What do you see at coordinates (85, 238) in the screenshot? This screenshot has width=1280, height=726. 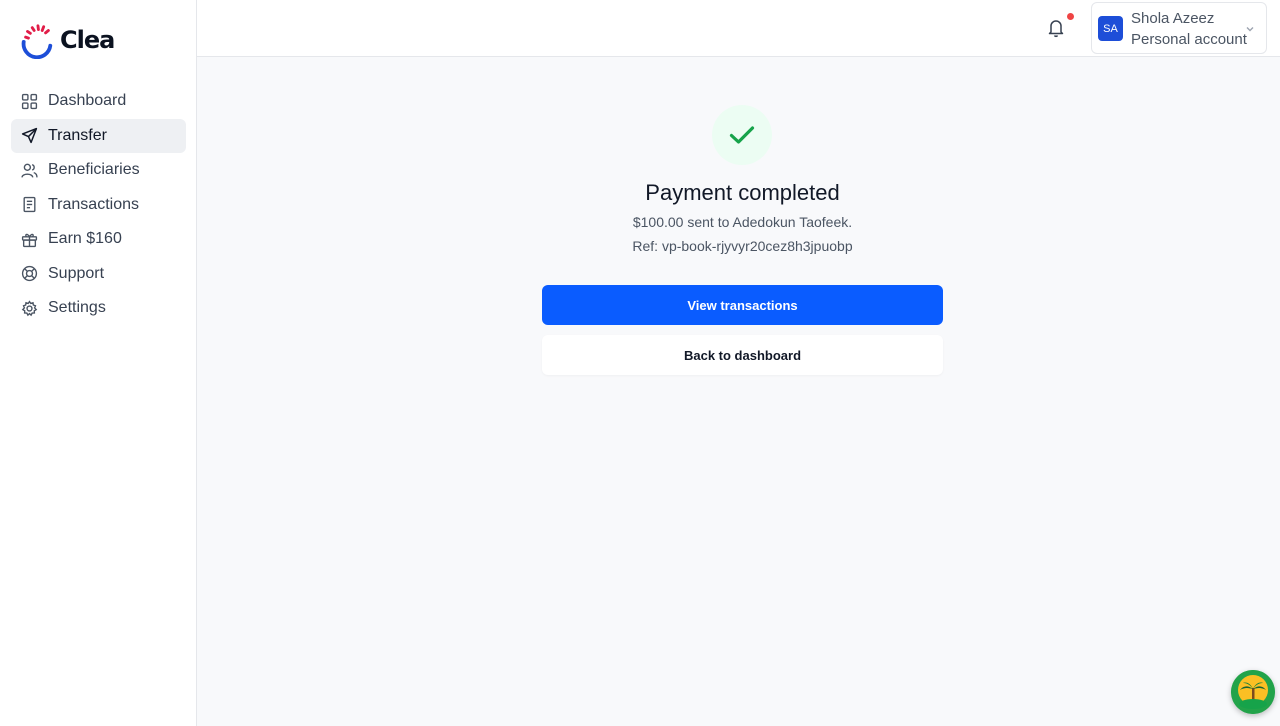 I see `sidebar-item-label: Earn $160` at bounding box center [85, 238].